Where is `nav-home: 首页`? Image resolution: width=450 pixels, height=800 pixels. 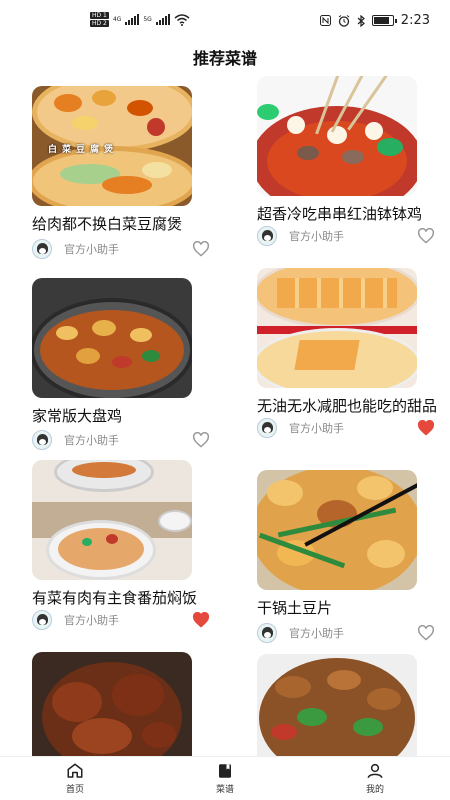 nav-home: 首页 is located at coordinates (75, 778).